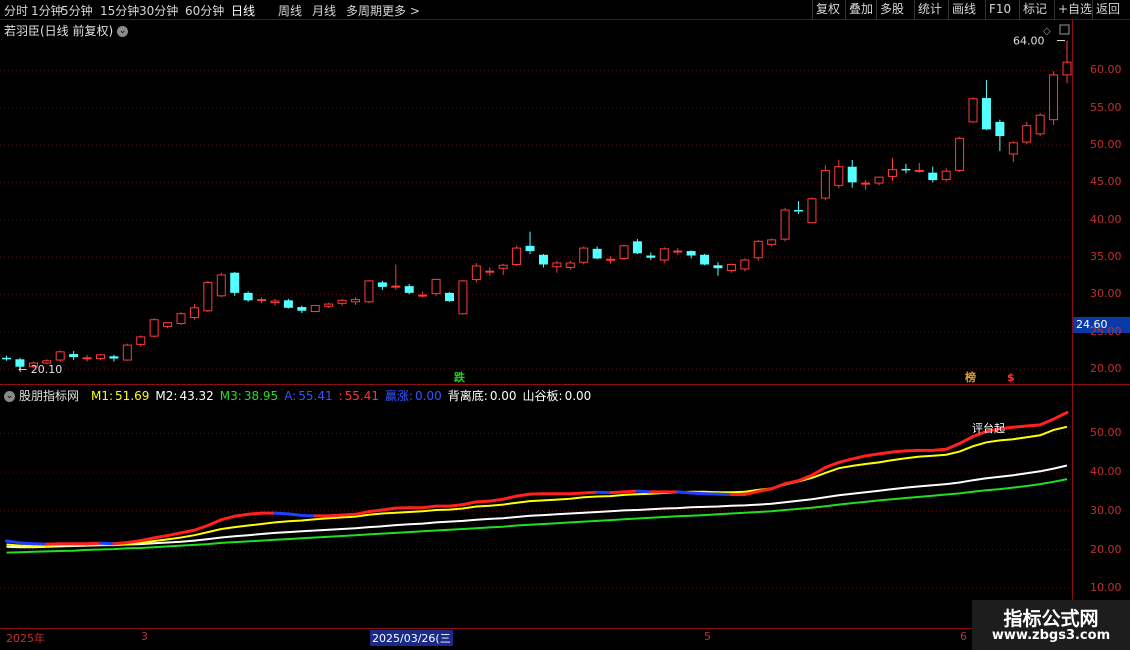 The image size is (1130, 650). What do you see at coordinates (1051, 619) in the screenshot?
I see `watermark-title: 指标公式网` at bounding box center [1051, 619].